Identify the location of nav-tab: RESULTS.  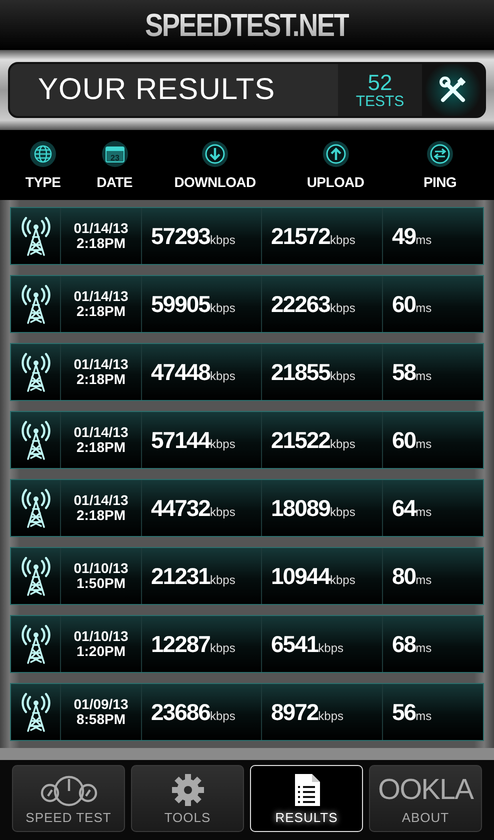
(306, 798).